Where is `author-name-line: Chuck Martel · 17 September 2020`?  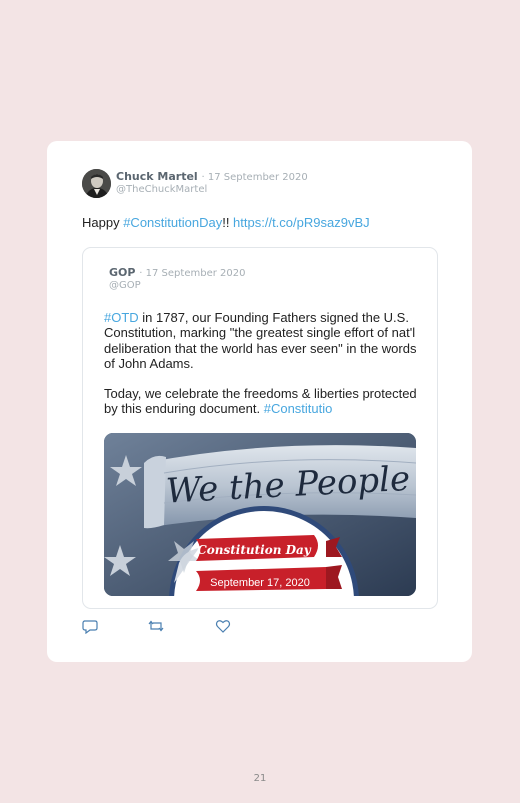 author-name-line: Chuck Martel · 17 September 2020 is located at coordinates (212, 176).